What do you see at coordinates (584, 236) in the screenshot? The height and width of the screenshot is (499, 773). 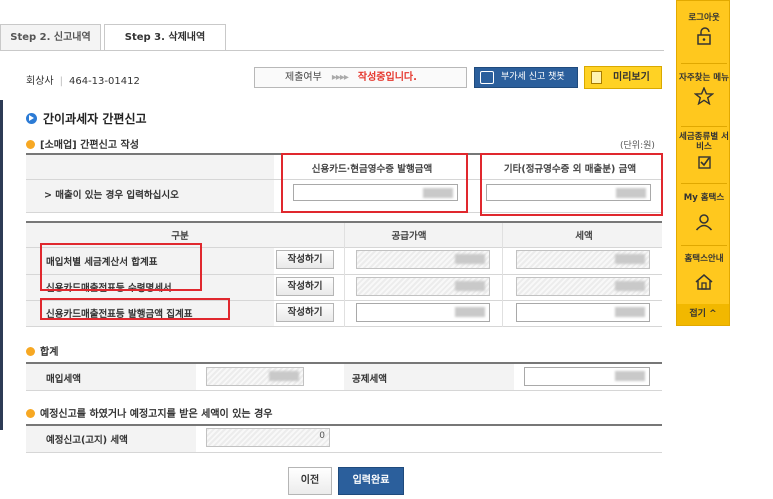 I see `col-tax-amount: 세액` at bounding box center [584, 236].